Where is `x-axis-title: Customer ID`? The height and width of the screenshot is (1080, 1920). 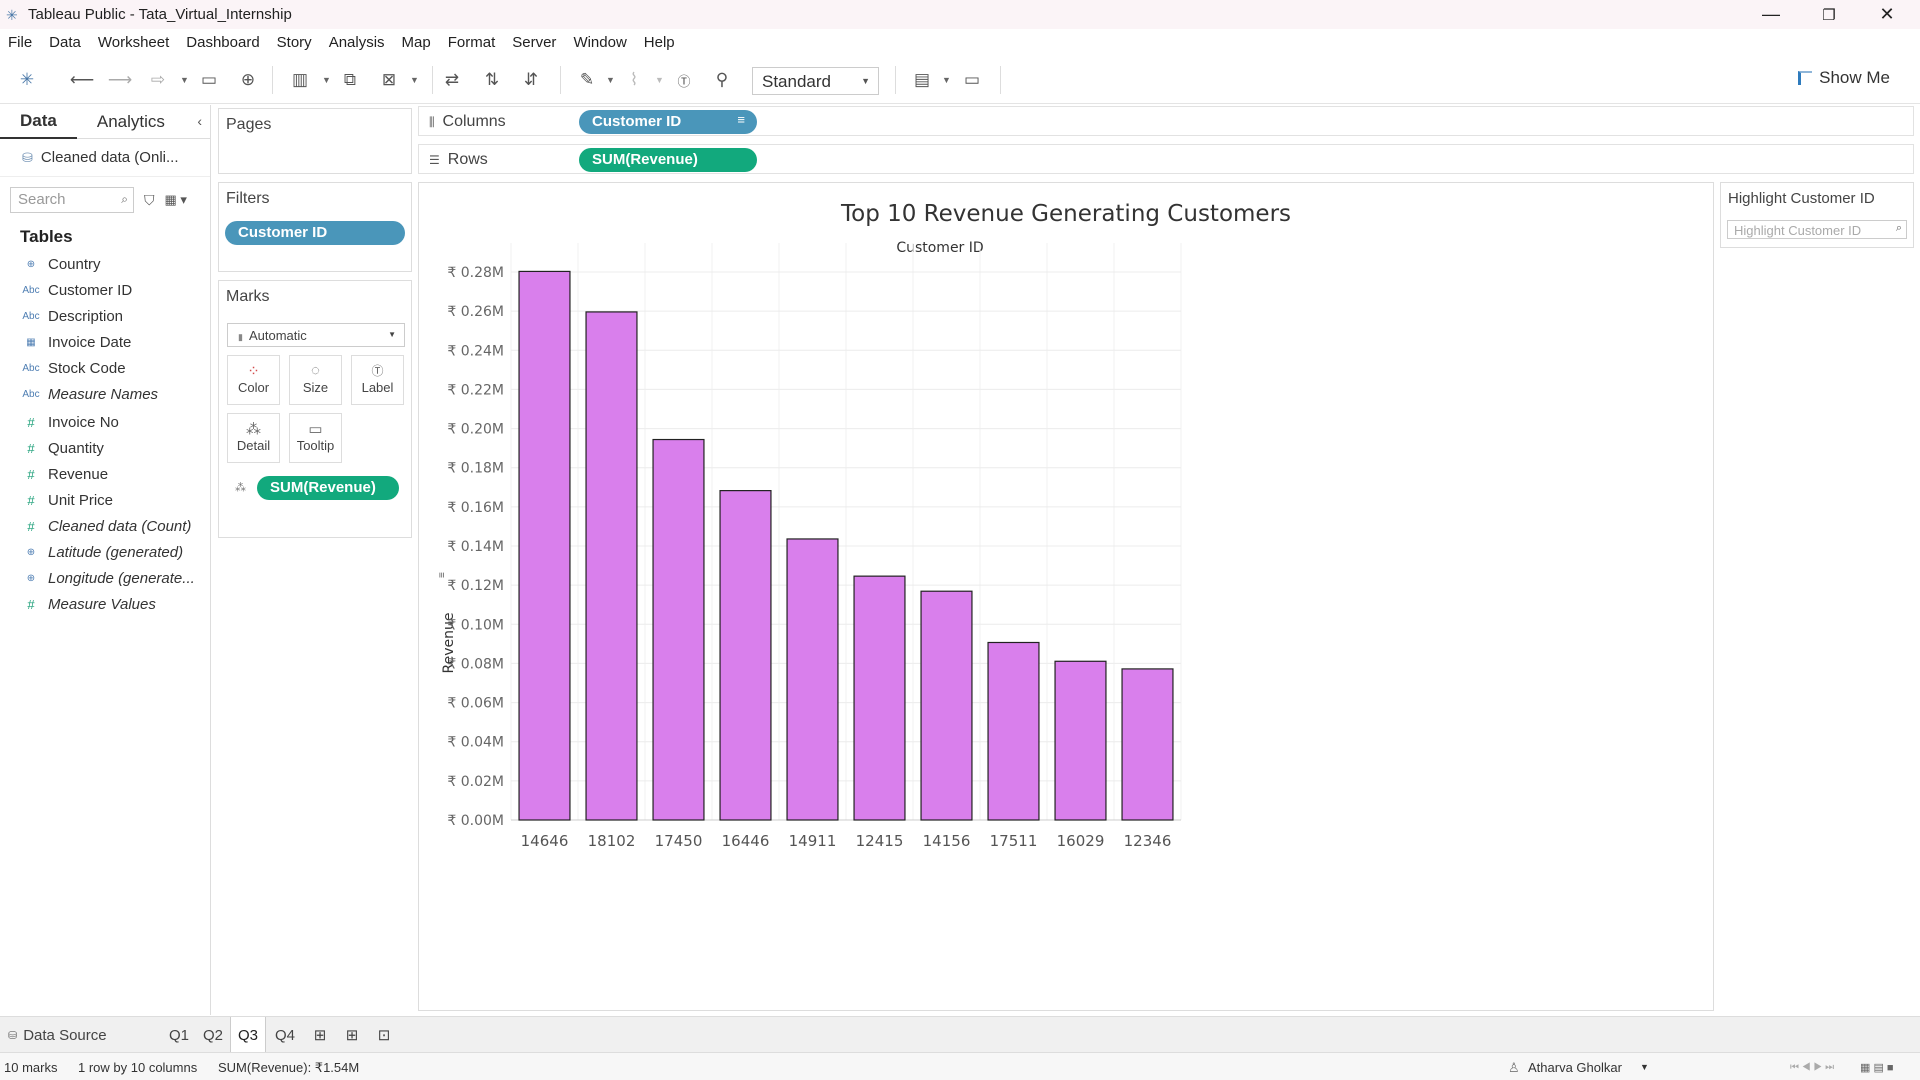
x-axis-title: Customer ID is located at coordinates (939, 248).